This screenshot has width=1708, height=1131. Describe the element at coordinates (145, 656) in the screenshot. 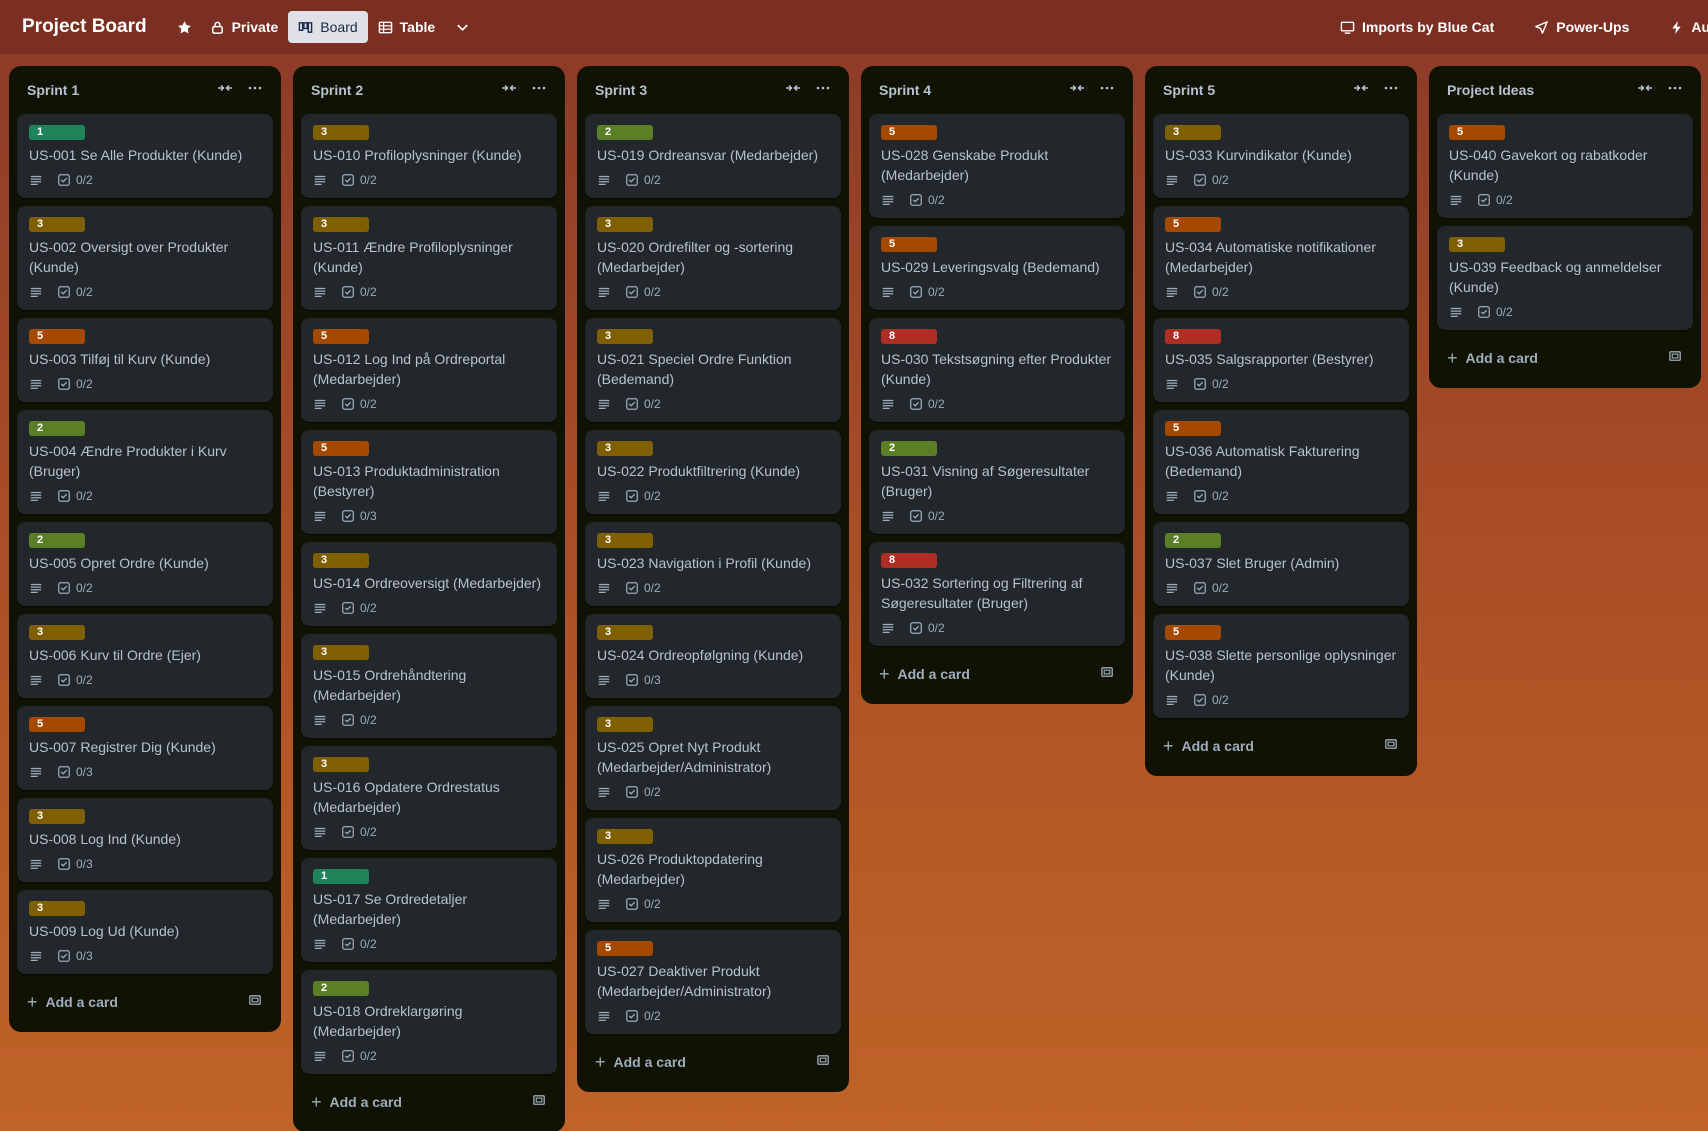

I see `card: 3 US-006 Kurv til Ordre (Ejer) 0/2` at that location.